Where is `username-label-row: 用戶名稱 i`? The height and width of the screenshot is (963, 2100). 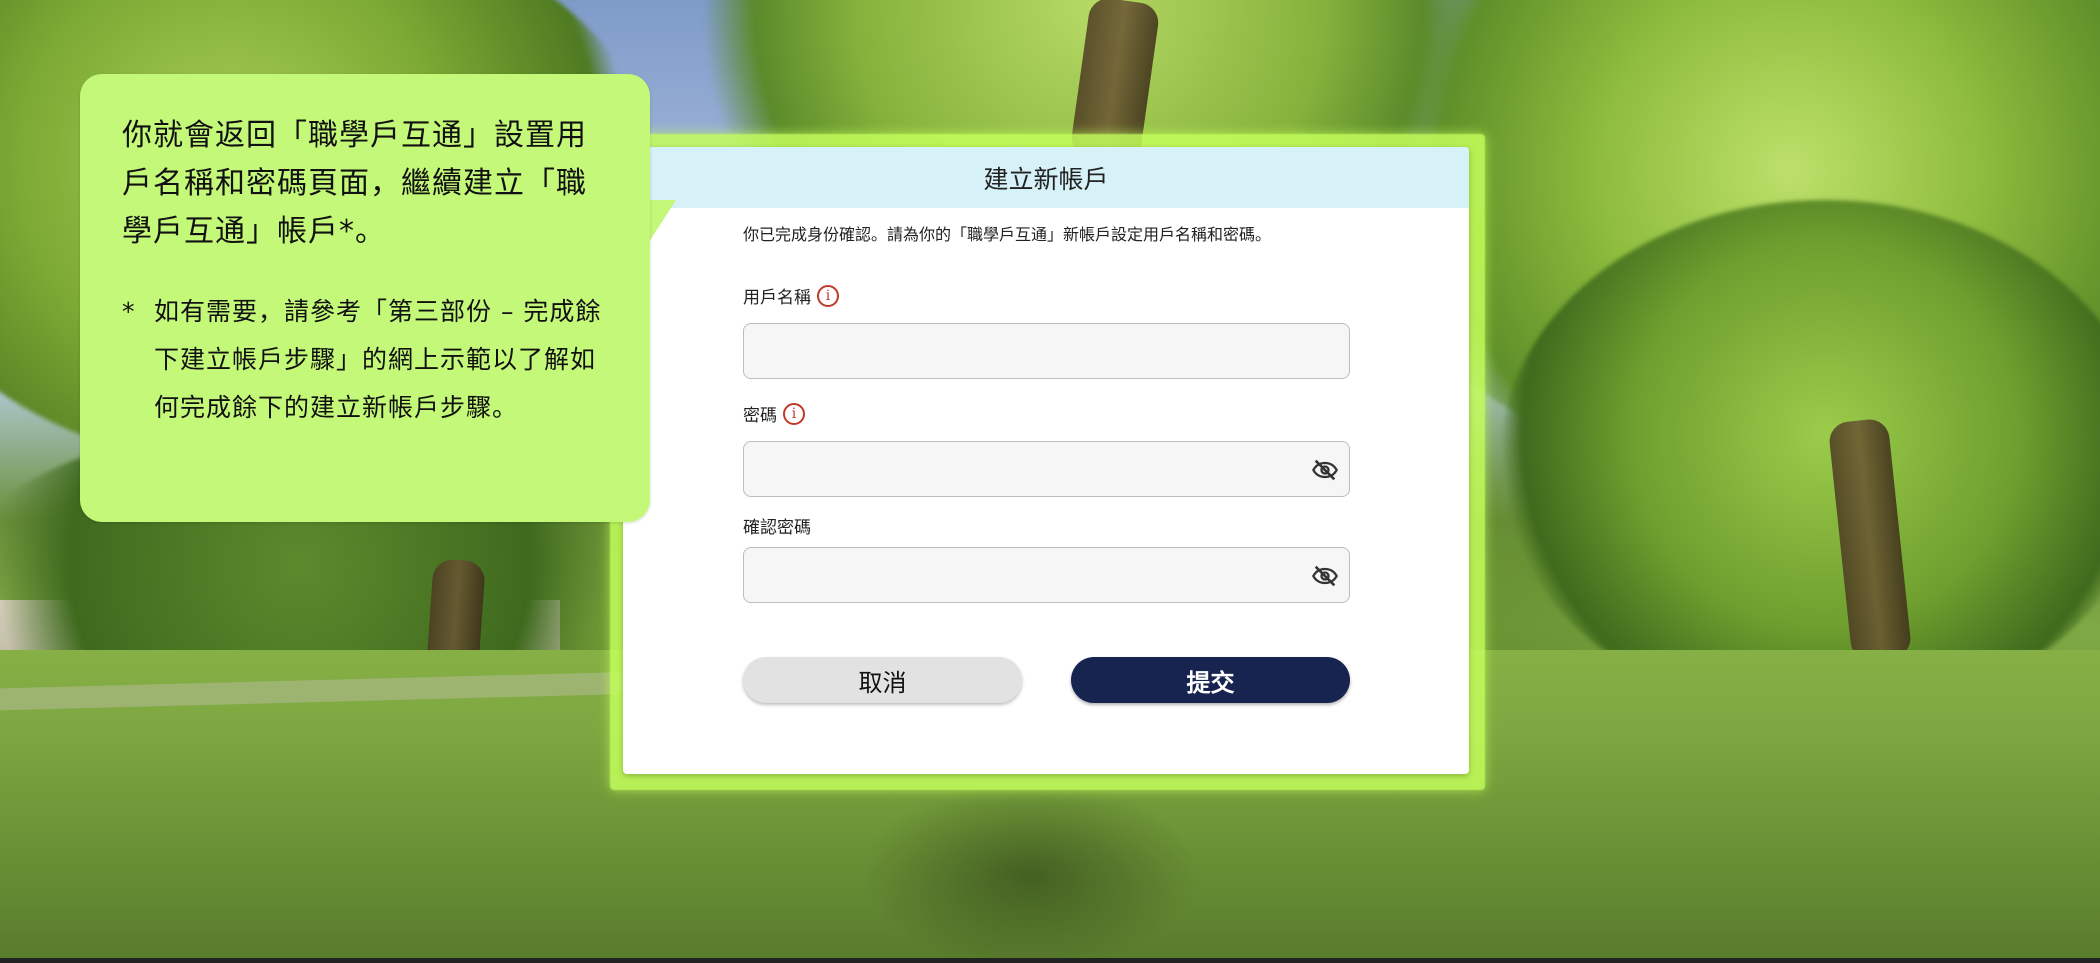 username-label-row: 用戶名稱 i is located at coordinates (791, 295).